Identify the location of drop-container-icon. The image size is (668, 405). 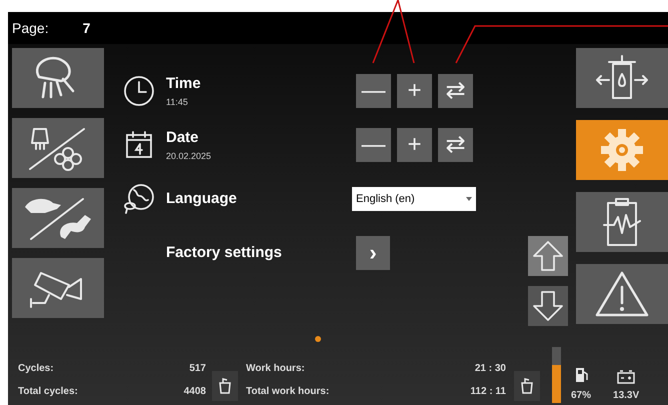
(622, 78).